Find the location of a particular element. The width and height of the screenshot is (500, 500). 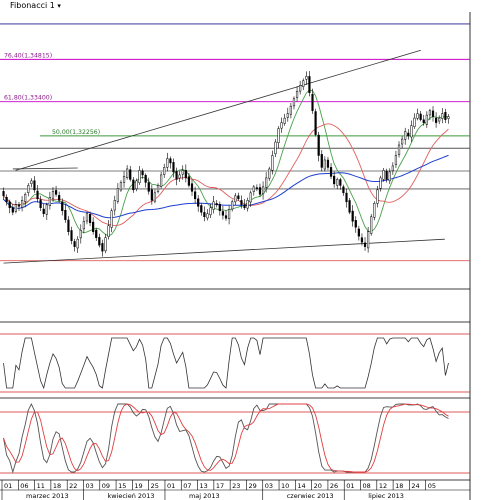

stochastic-d-line is located at coordinates (226, 438).